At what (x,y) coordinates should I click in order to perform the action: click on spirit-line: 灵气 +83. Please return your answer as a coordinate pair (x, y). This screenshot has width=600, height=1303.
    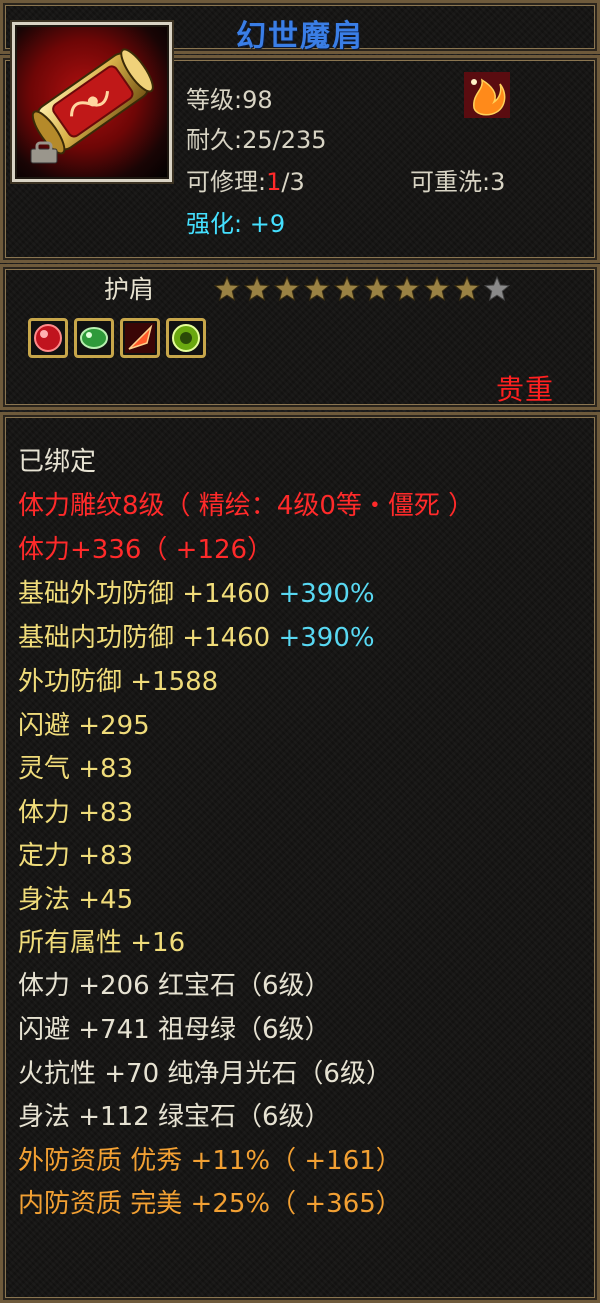
    Looking at the image, I should click on (76, 769).